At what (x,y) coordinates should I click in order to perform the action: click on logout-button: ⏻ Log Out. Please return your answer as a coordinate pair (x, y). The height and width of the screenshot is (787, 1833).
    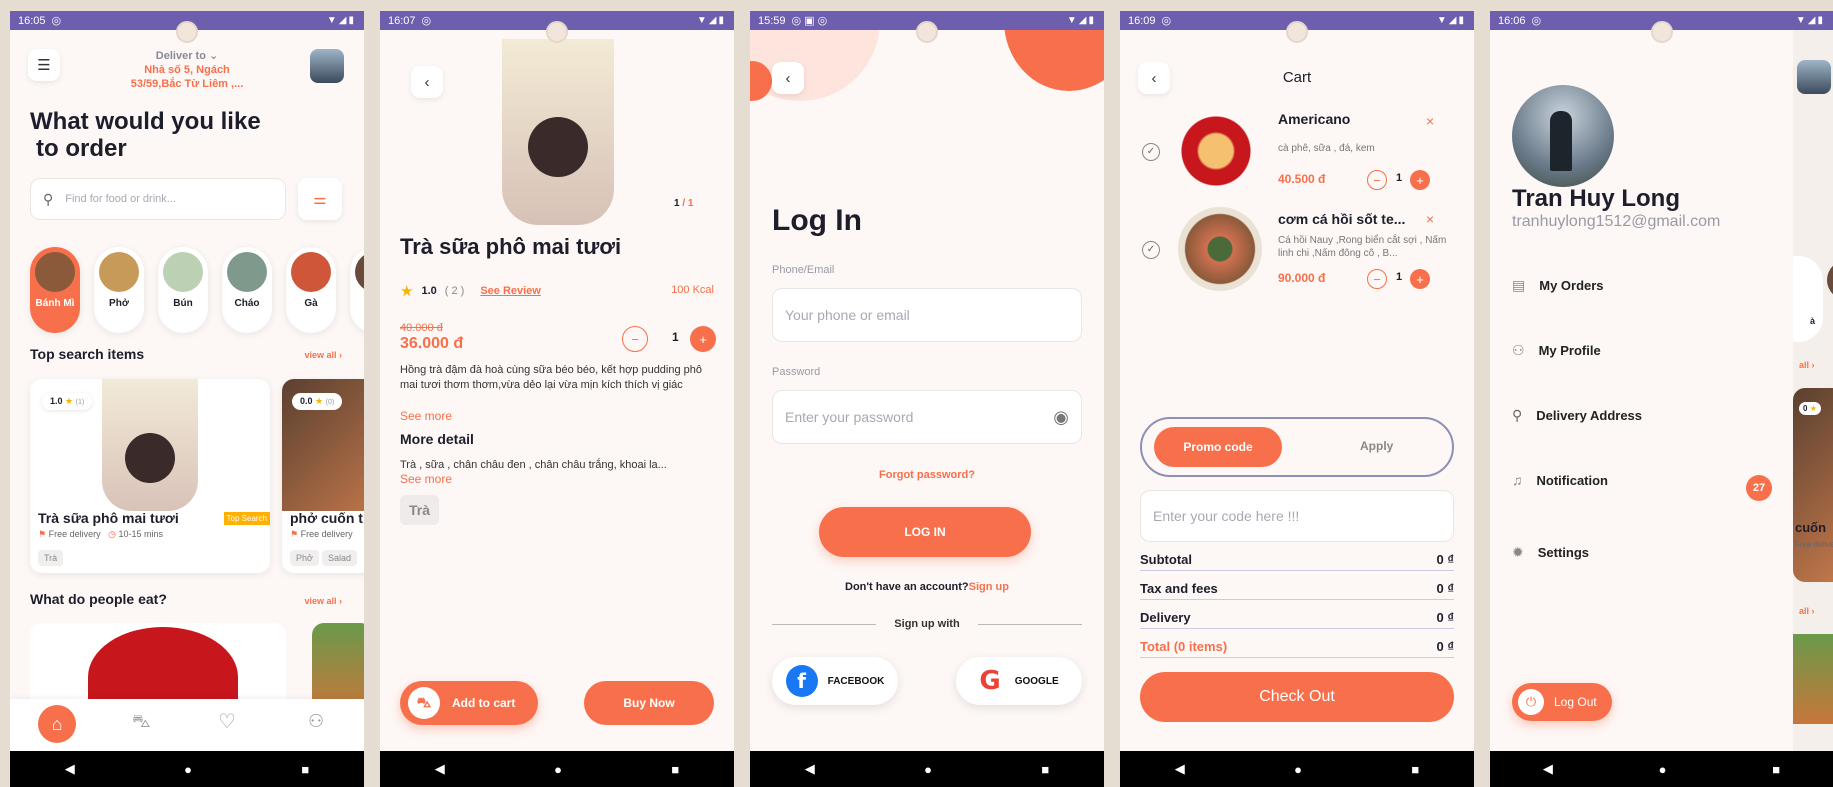
    Looking at the image, I should click on (1562, 702).